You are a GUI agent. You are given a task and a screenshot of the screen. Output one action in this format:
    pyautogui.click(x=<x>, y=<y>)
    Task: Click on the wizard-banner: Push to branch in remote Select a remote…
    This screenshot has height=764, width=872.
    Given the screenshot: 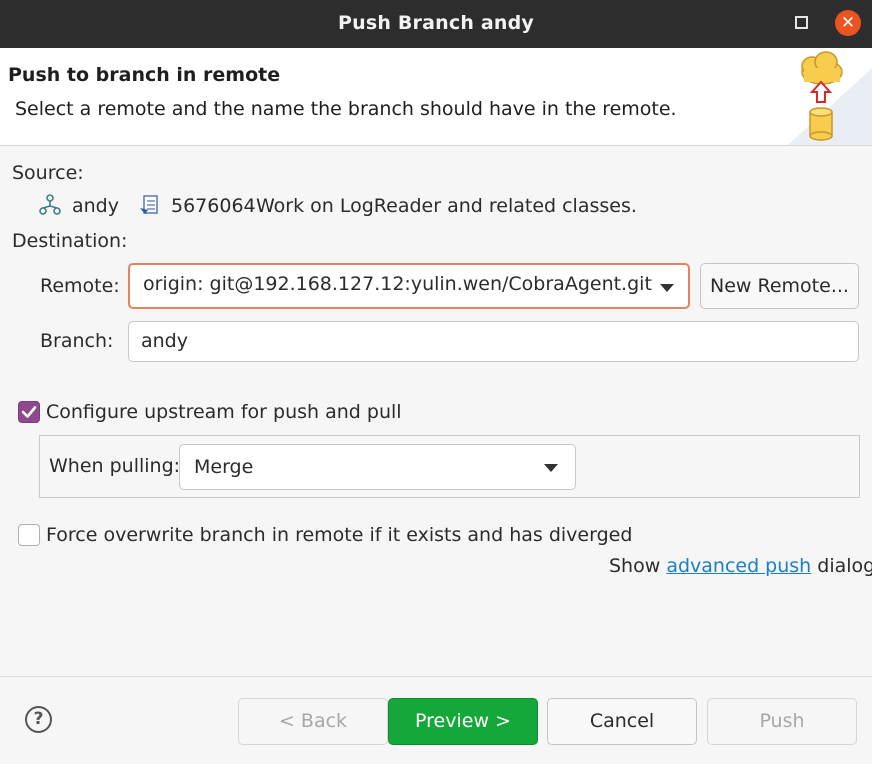 What is the action you would take?
    pyautogui.click(x=436, y=97)
    